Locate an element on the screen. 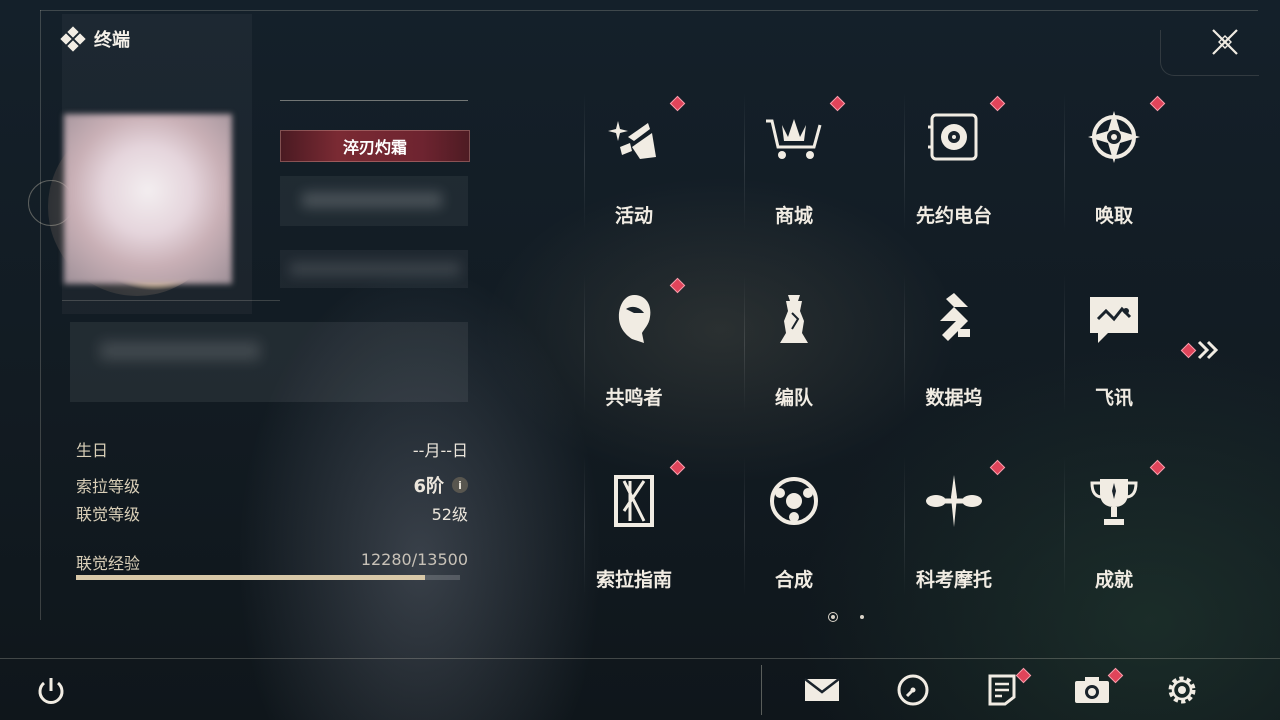 The height and width of the screenshot is (720, 1280). exp-progress-bar is located at coordinates (268, 577).